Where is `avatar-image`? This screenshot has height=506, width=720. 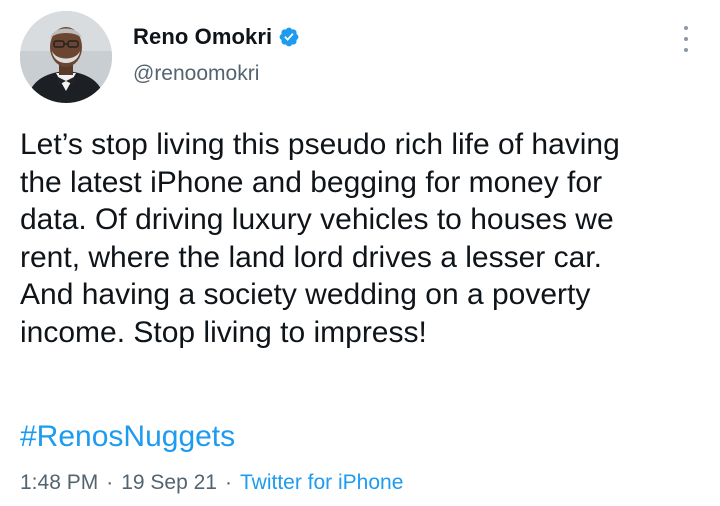 avatar-image is located at coordinates (66, 57).